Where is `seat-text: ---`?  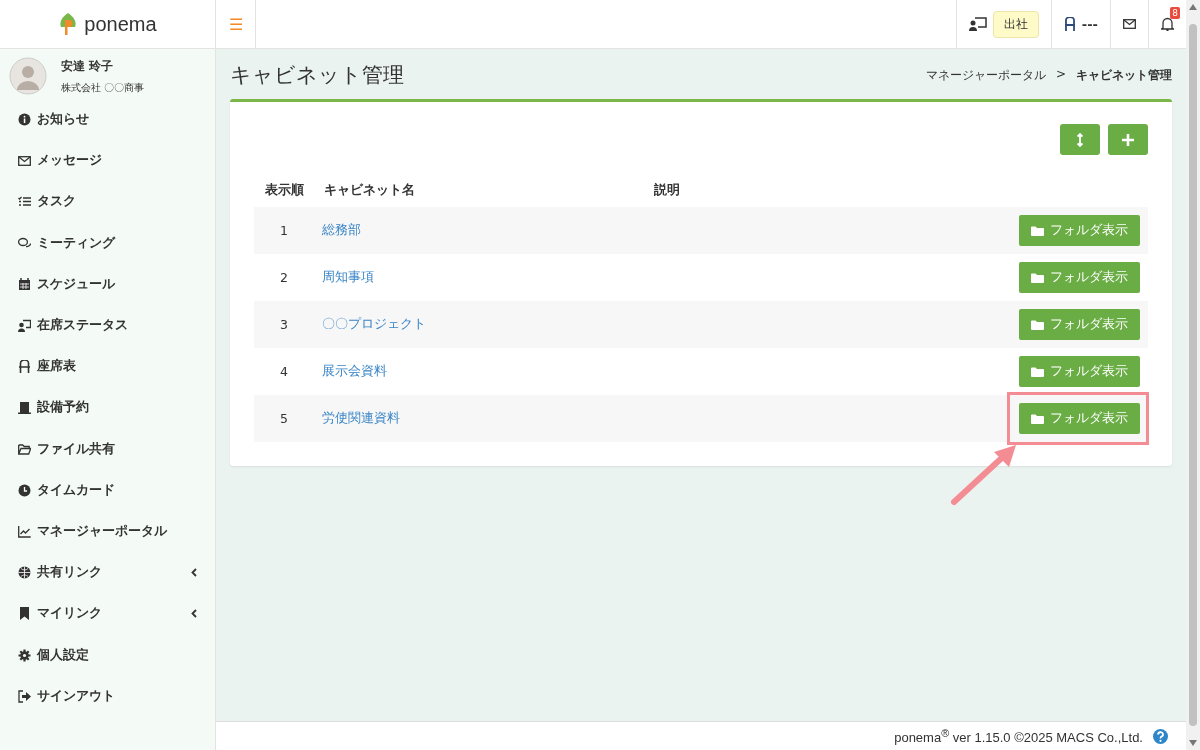
seat-text: --- is located at coordinates (1089, 24).